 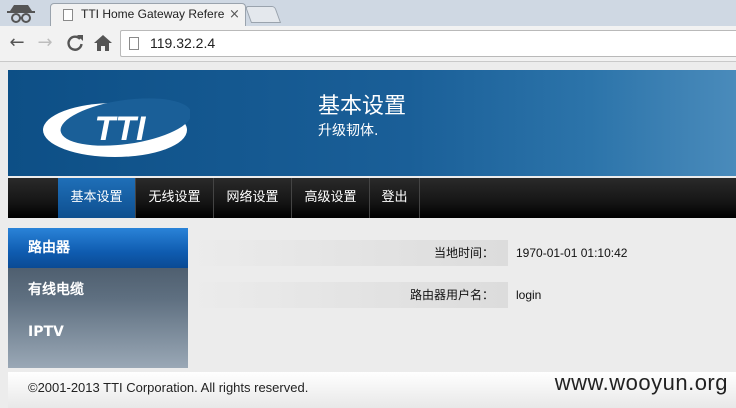 I want to click on browser-tabstrip: TTI Home Gateway Refere ×, so click(x=368, y=13).